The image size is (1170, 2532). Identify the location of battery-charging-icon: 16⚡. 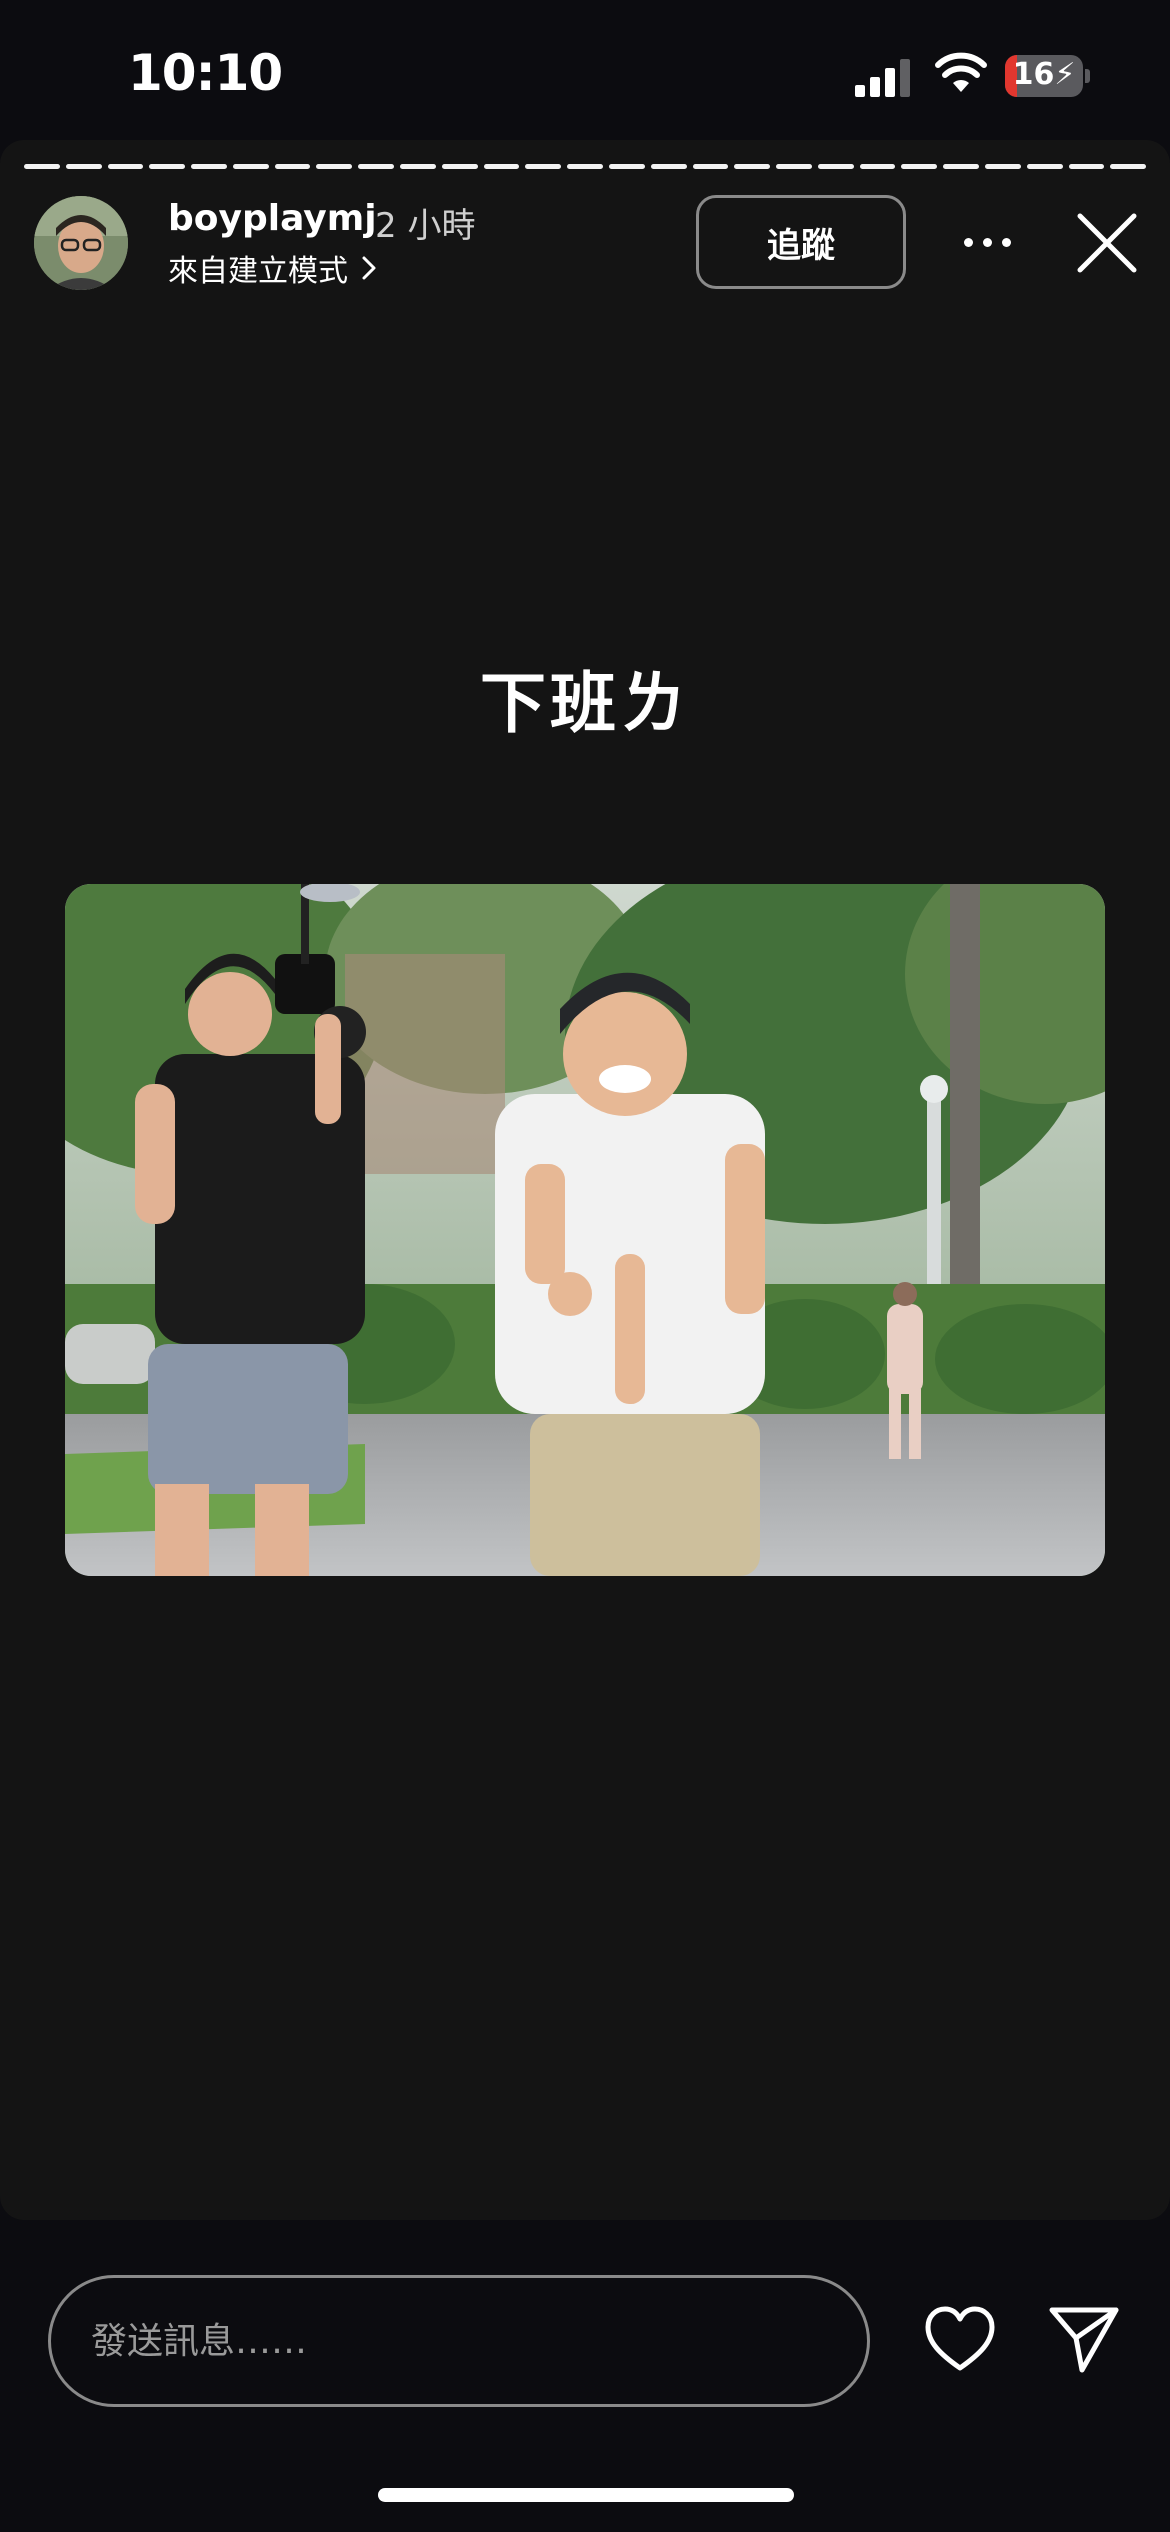
(1047, 76).